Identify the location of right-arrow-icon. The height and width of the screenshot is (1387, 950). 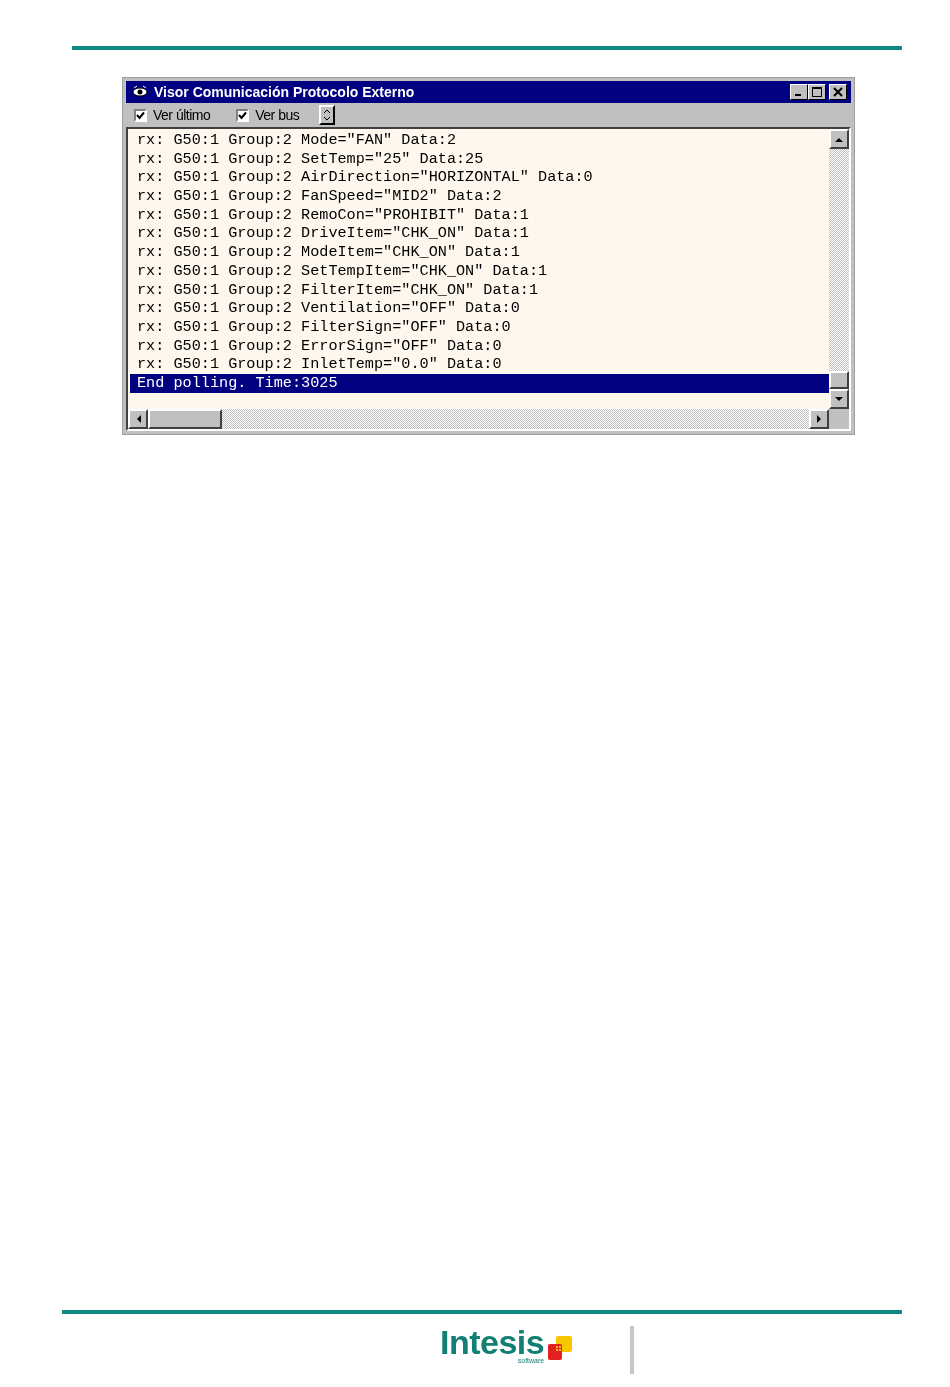
(819, 419).